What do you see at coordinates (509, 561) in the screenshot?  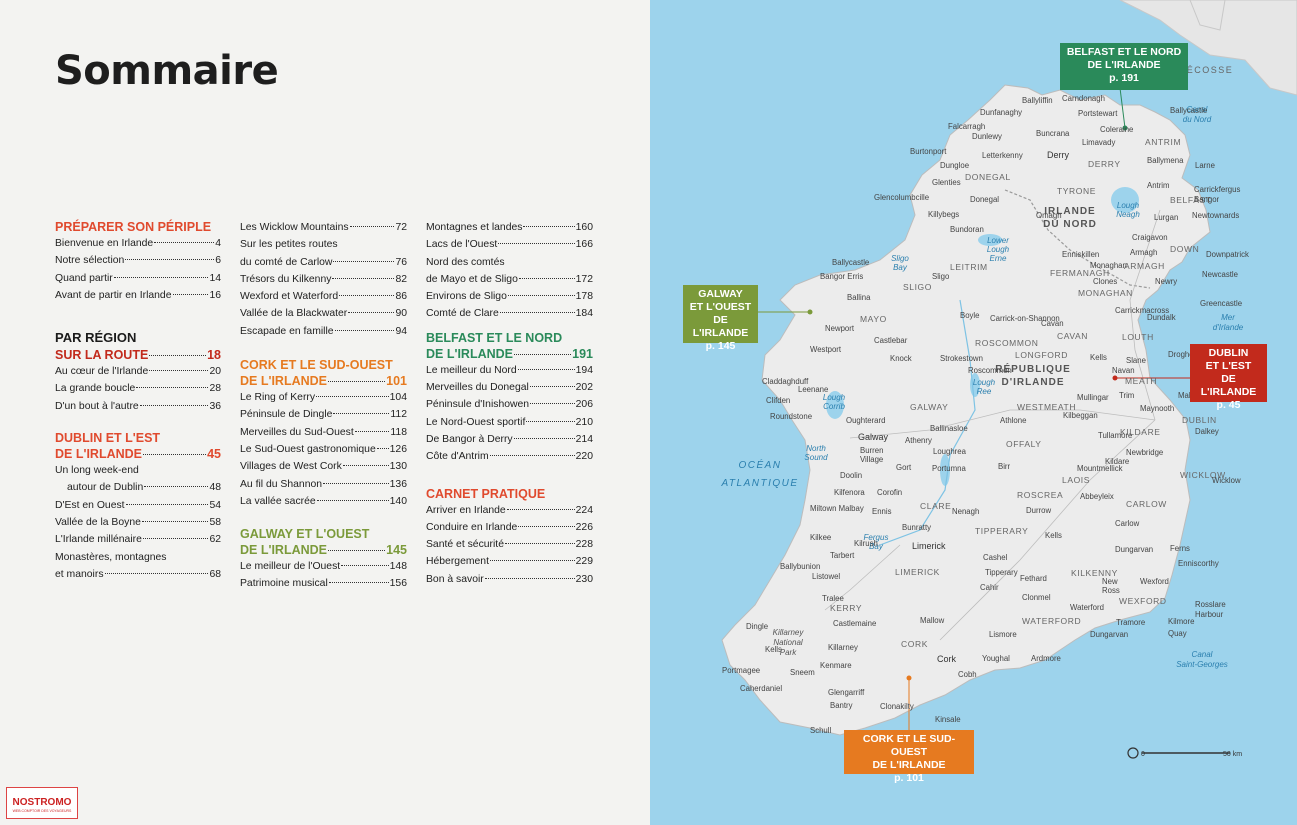 I see `toc-entry: Hébergement 229` at bounding box center [509, 561].